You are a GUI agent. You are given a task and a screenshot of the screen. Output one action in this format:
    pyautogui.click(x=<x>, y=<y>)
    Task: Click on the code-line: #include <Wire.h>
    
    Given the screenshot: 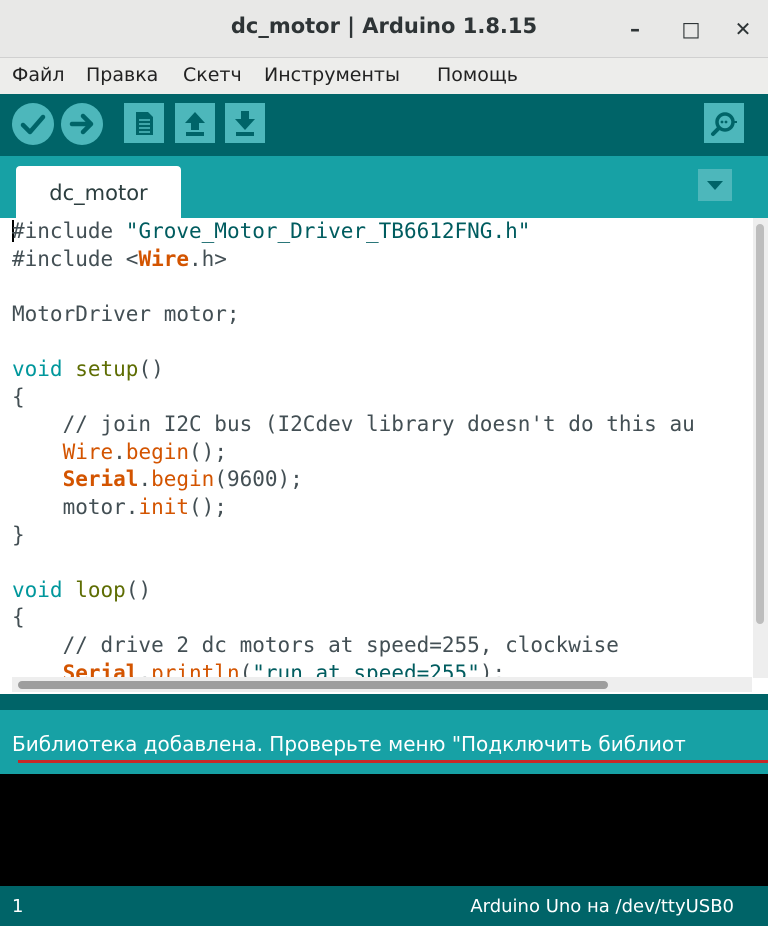 What is the action you would take?
    pyautogui.click(x=382, y=260)
    